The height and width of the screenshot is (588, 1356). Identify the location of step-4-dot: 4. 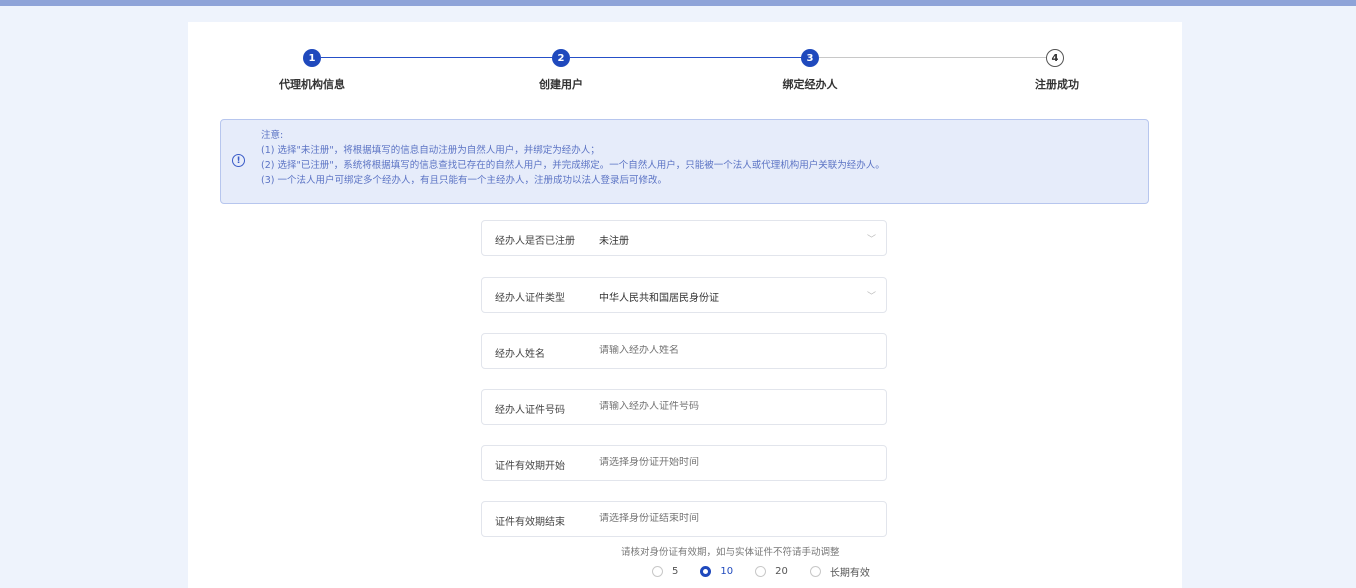
(1055, 58).